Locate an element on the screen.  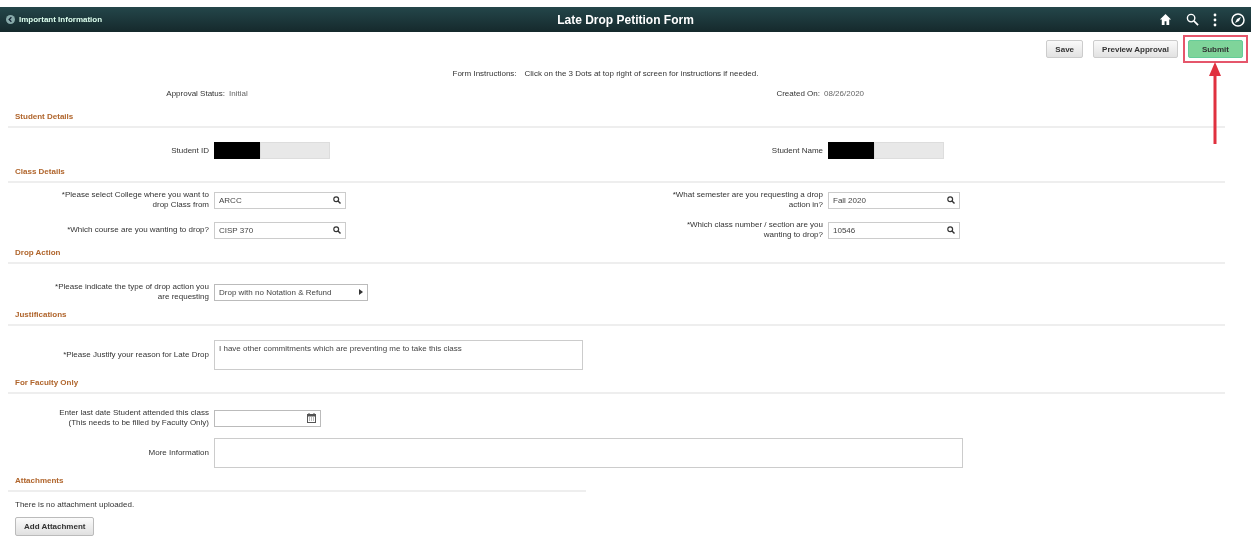
lookup-field: CISP 370 is located at coordinates (280, 230).